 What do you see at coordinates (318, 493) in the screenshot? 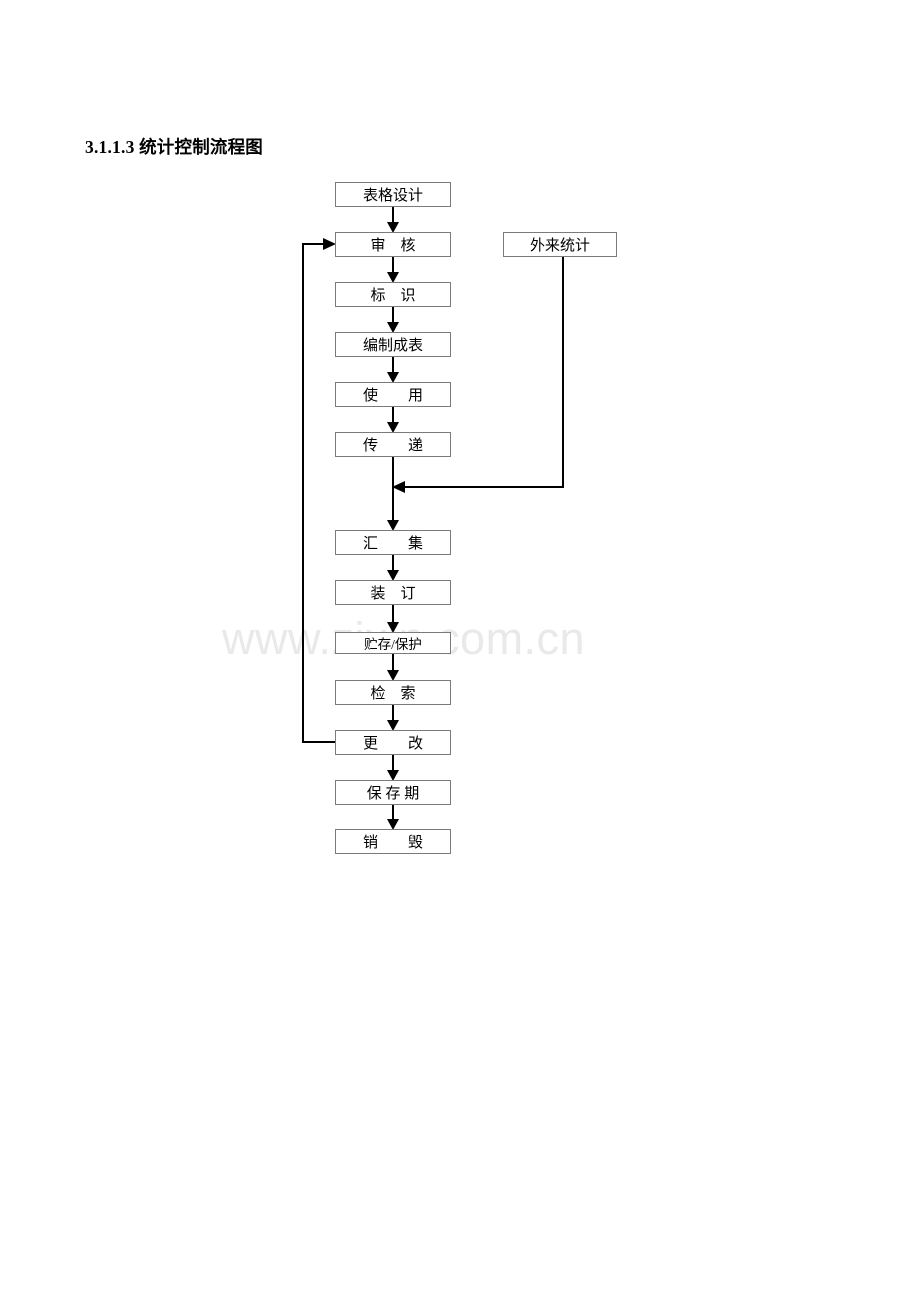
I see `connector-feedback-loop` at bounding box center [318, 493].